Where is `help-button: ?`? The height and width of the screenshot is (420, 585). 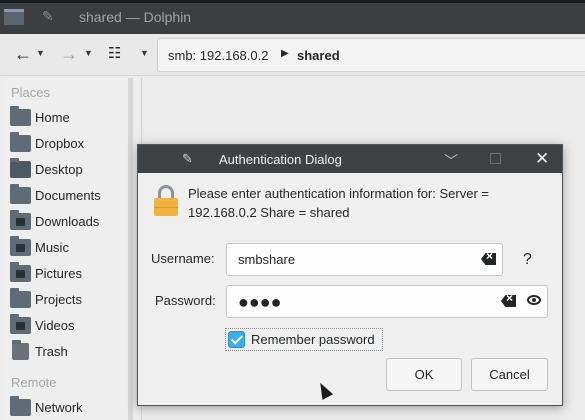
help-button: ? is located at coordinates (527, 260).